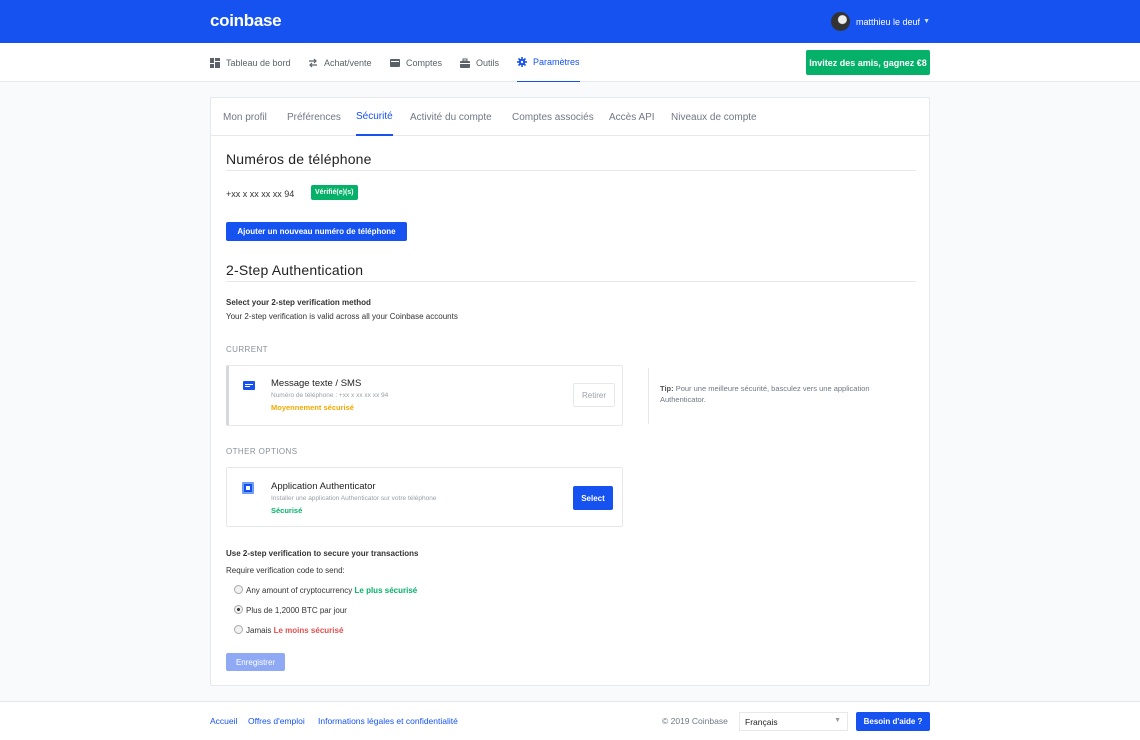 The image size is (1140, 740). What do you see at coordinates (330, 395) in the screenshot?
I see `current-method-subtitle: Numéro de téléphone : +xx x xx xx xx 94` at bounding box center [330, 395].